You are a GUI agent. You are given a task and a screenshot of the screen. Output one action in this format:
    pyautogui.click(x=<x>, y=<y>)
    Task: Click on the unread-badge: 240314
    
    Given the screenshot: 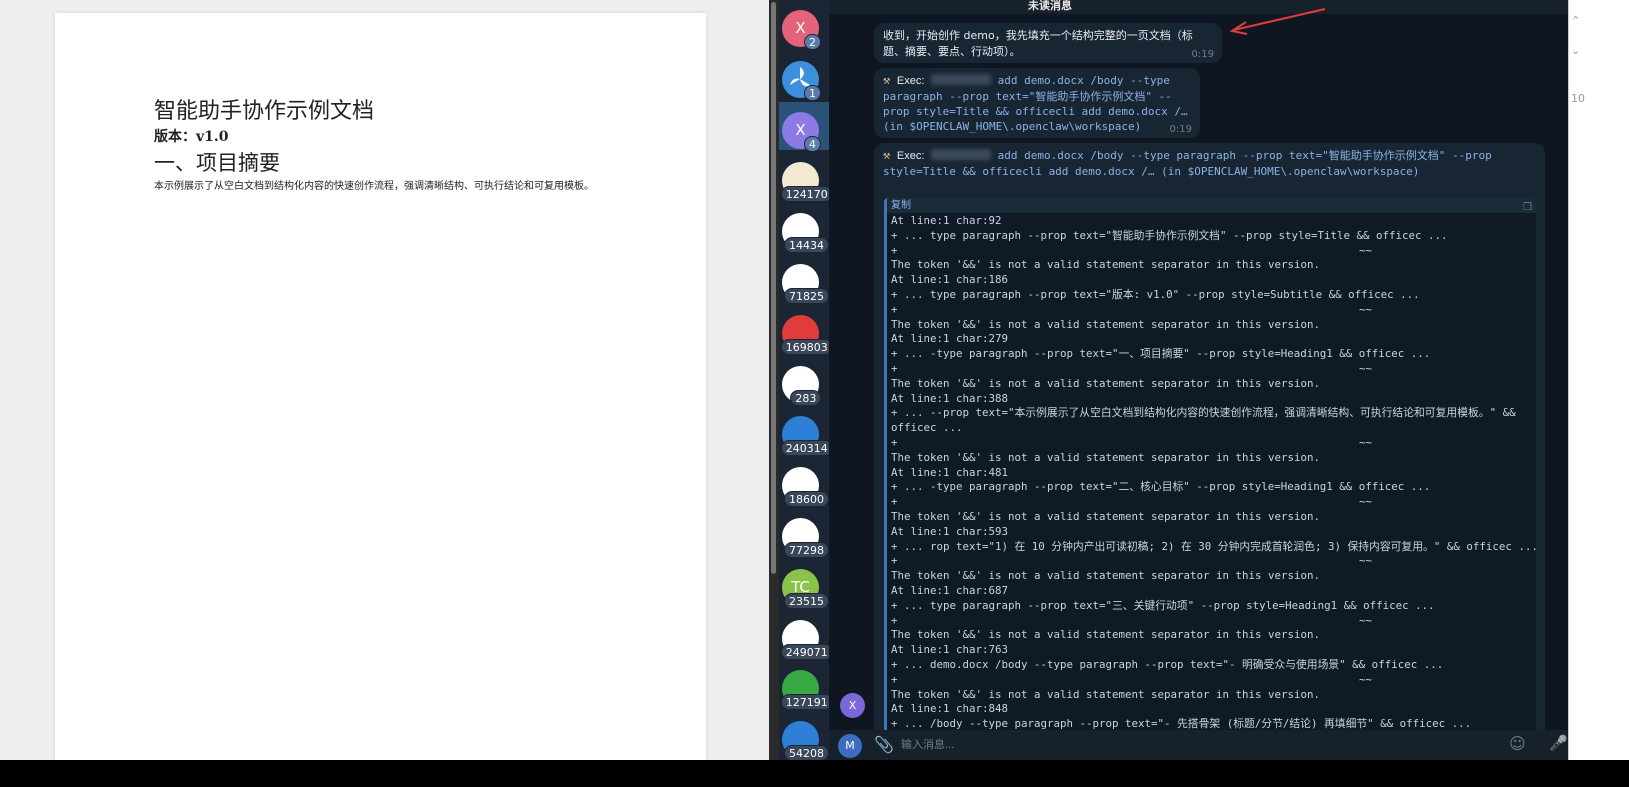 What is the action you would take?
    pyautogui.click(x=804, y=448)
    